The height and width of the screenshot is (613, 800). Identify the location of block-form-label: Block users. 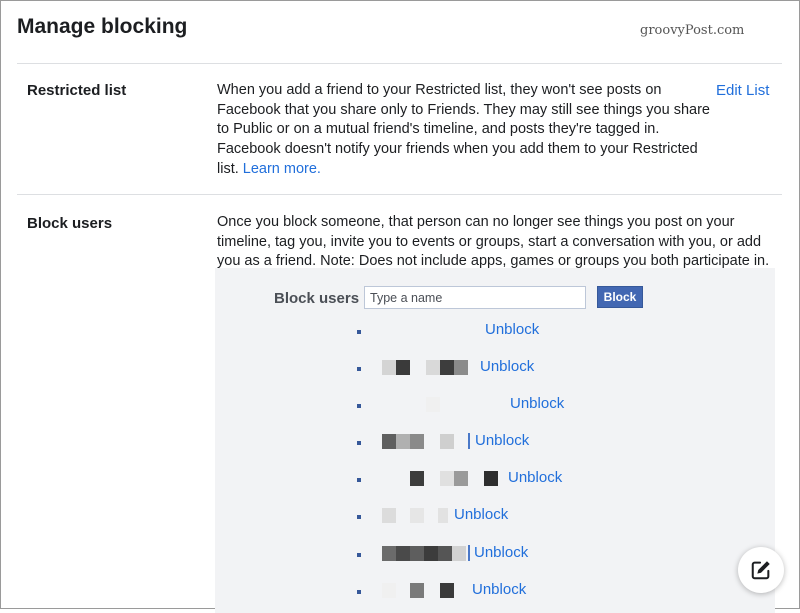
(317, 298).